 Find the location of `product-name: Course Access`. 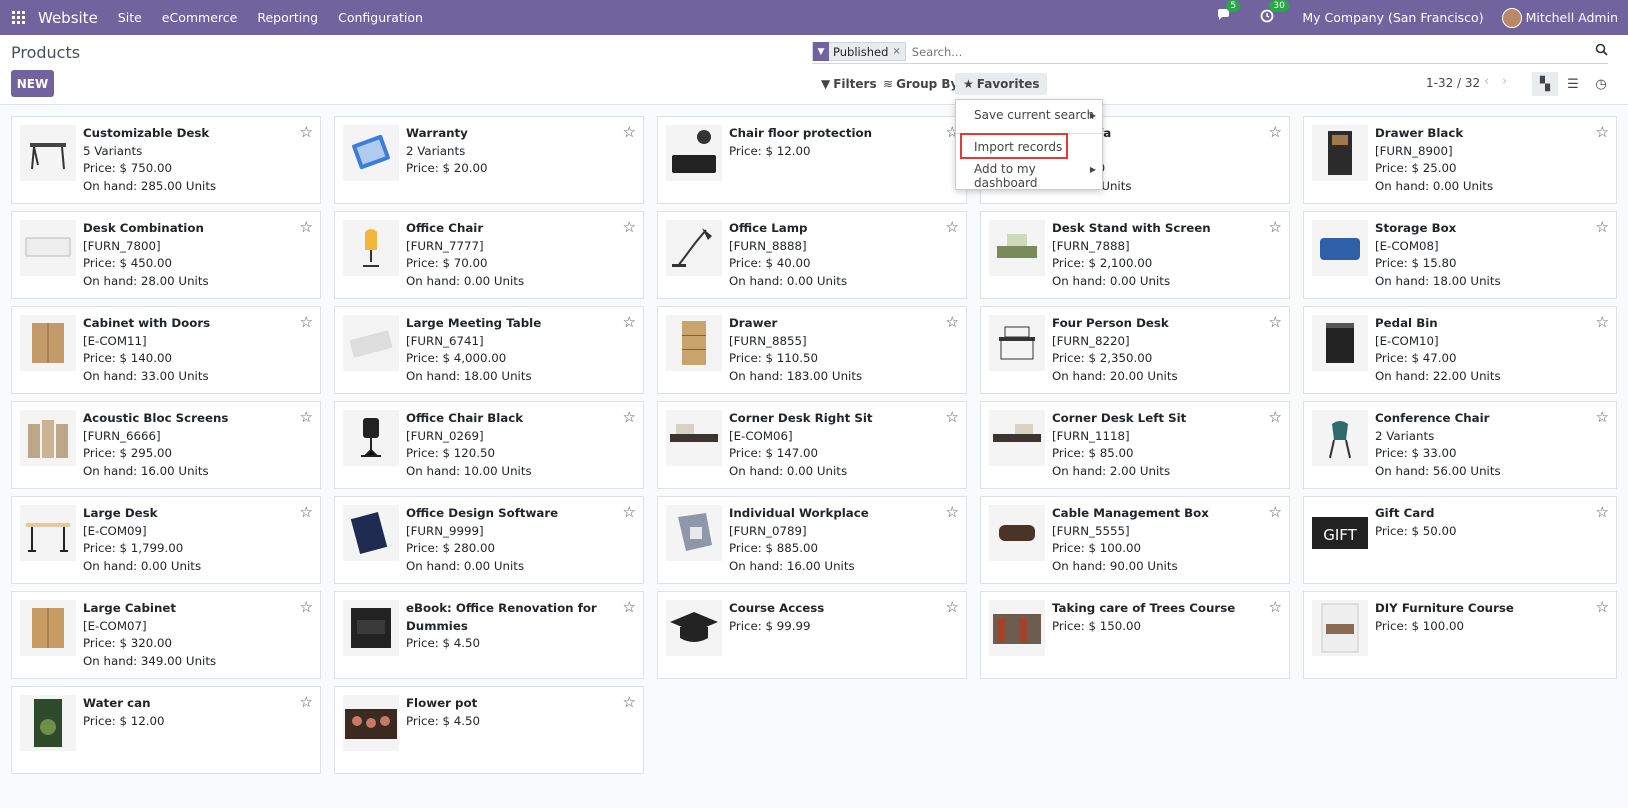

product-name: Course Access is located at coordinates (776, 609).